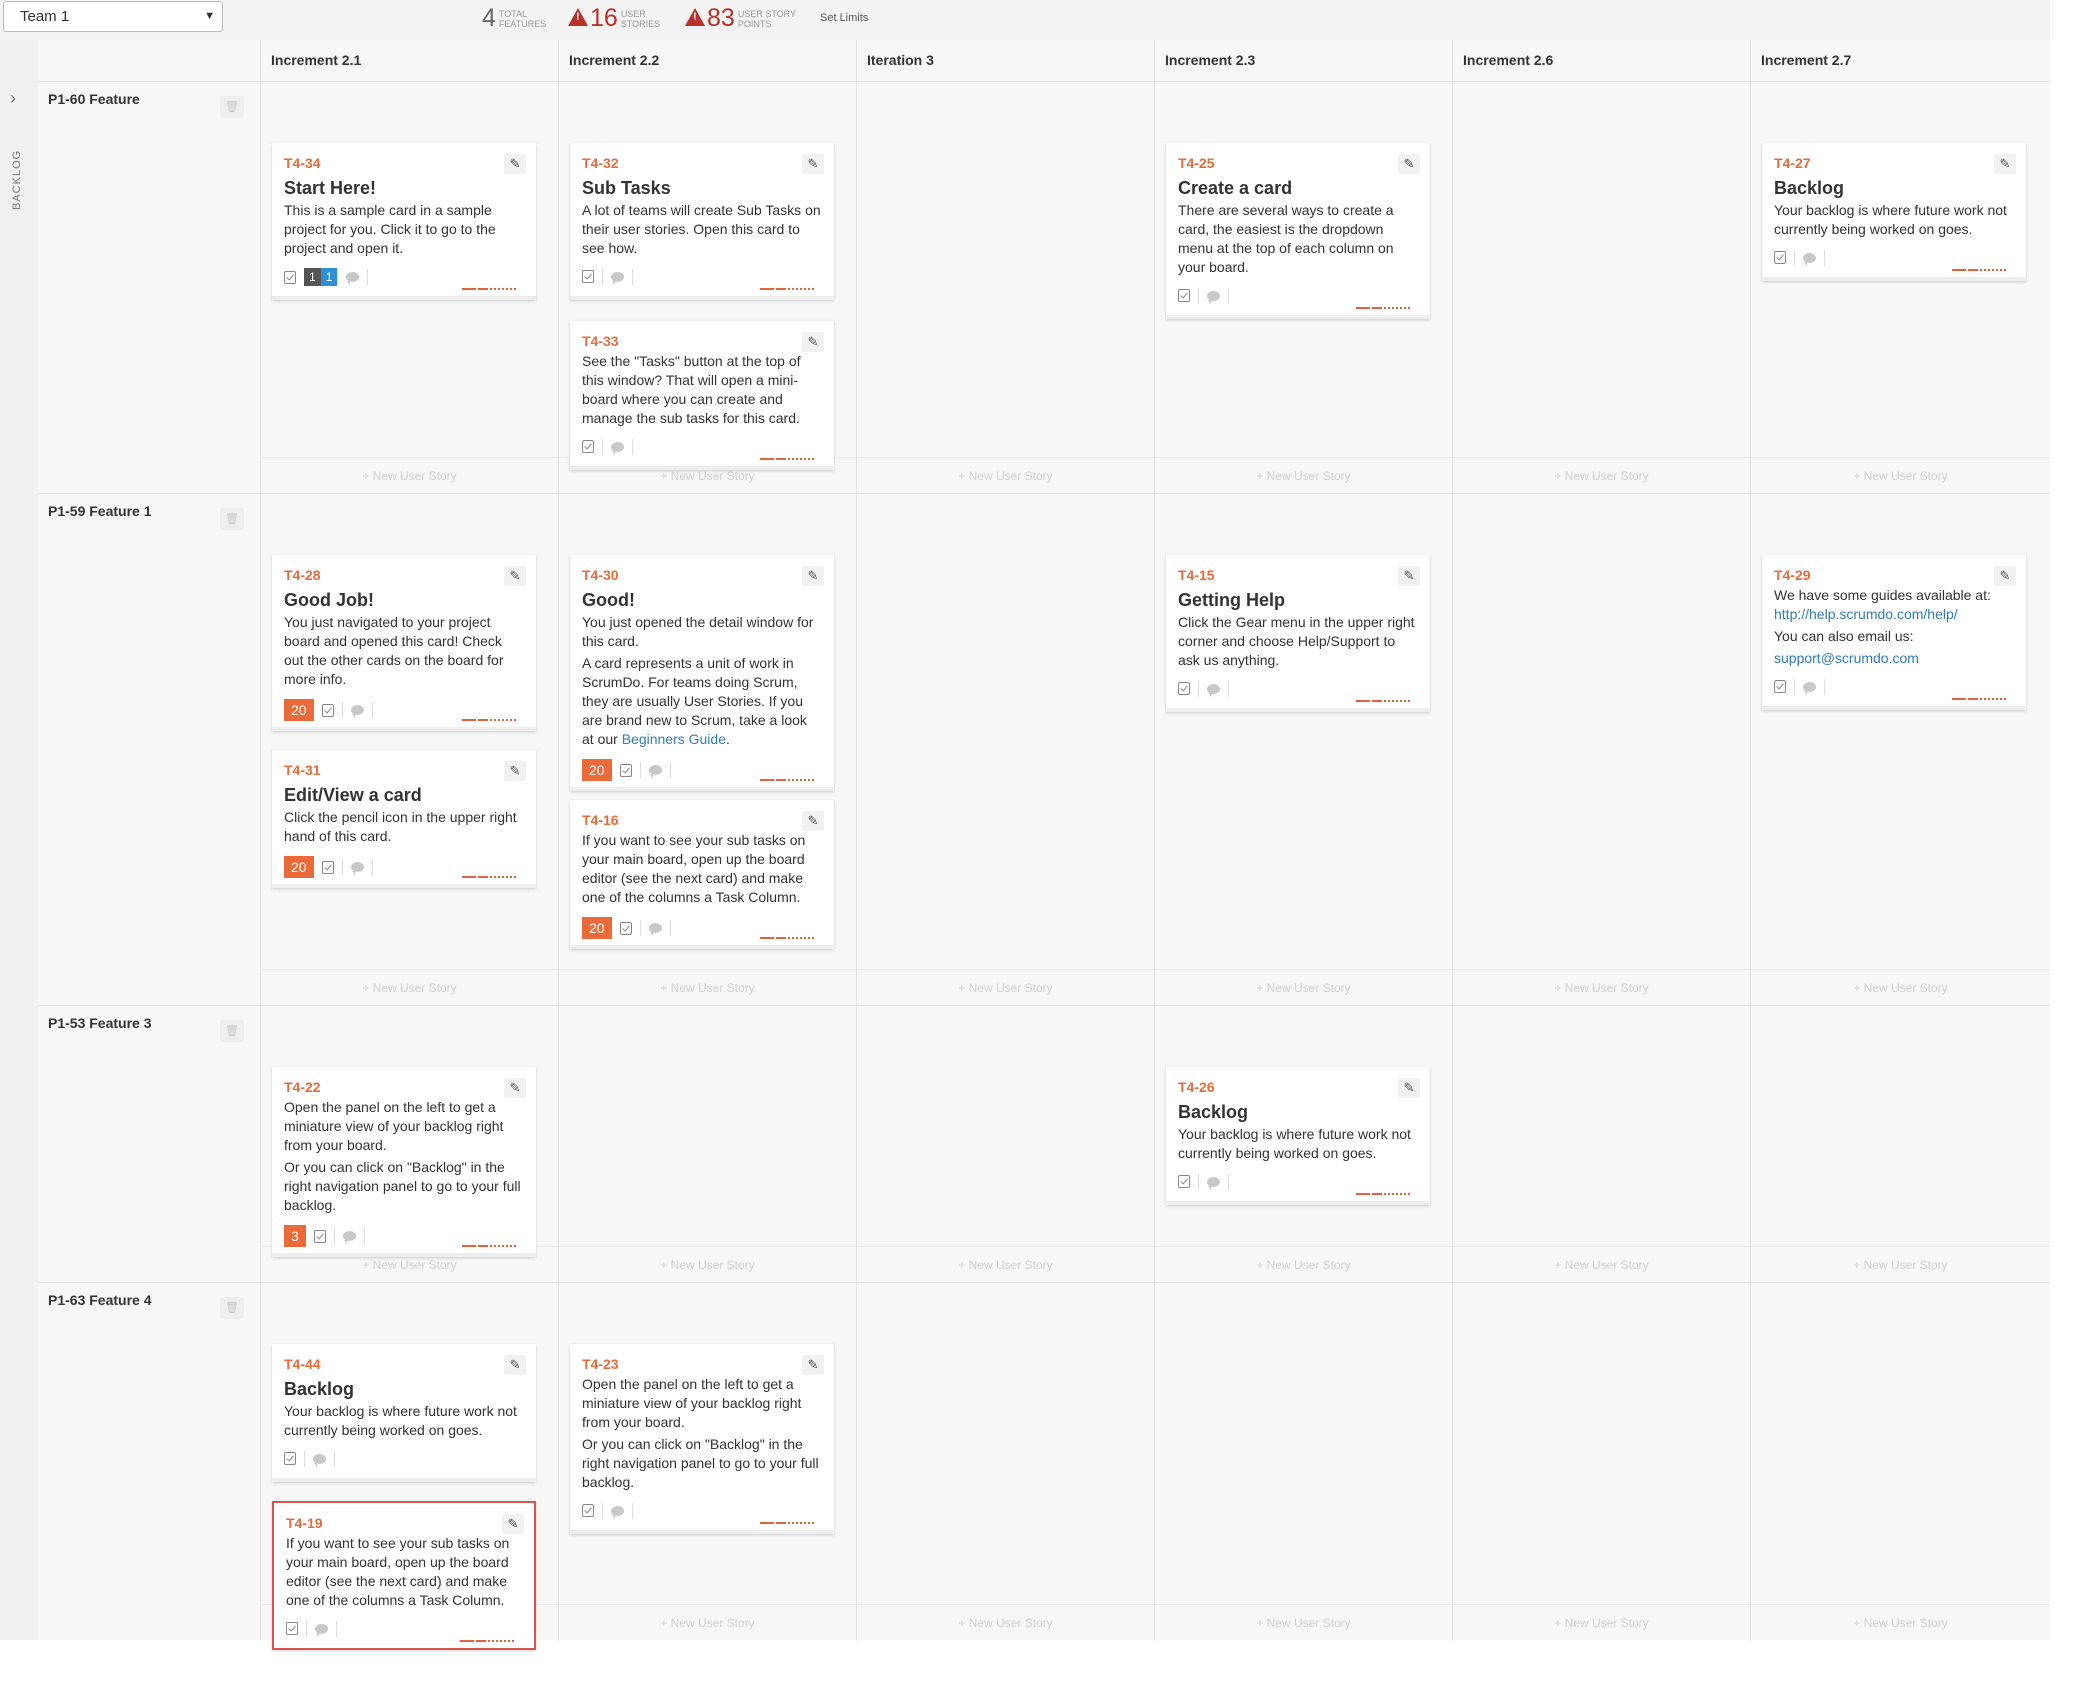 This screenshot has height=1700, width=2100. What do you see at coordinates (1894, 163) in the screenshot?
I see `card-id: T4-27` at bounding box center [1894, 163].